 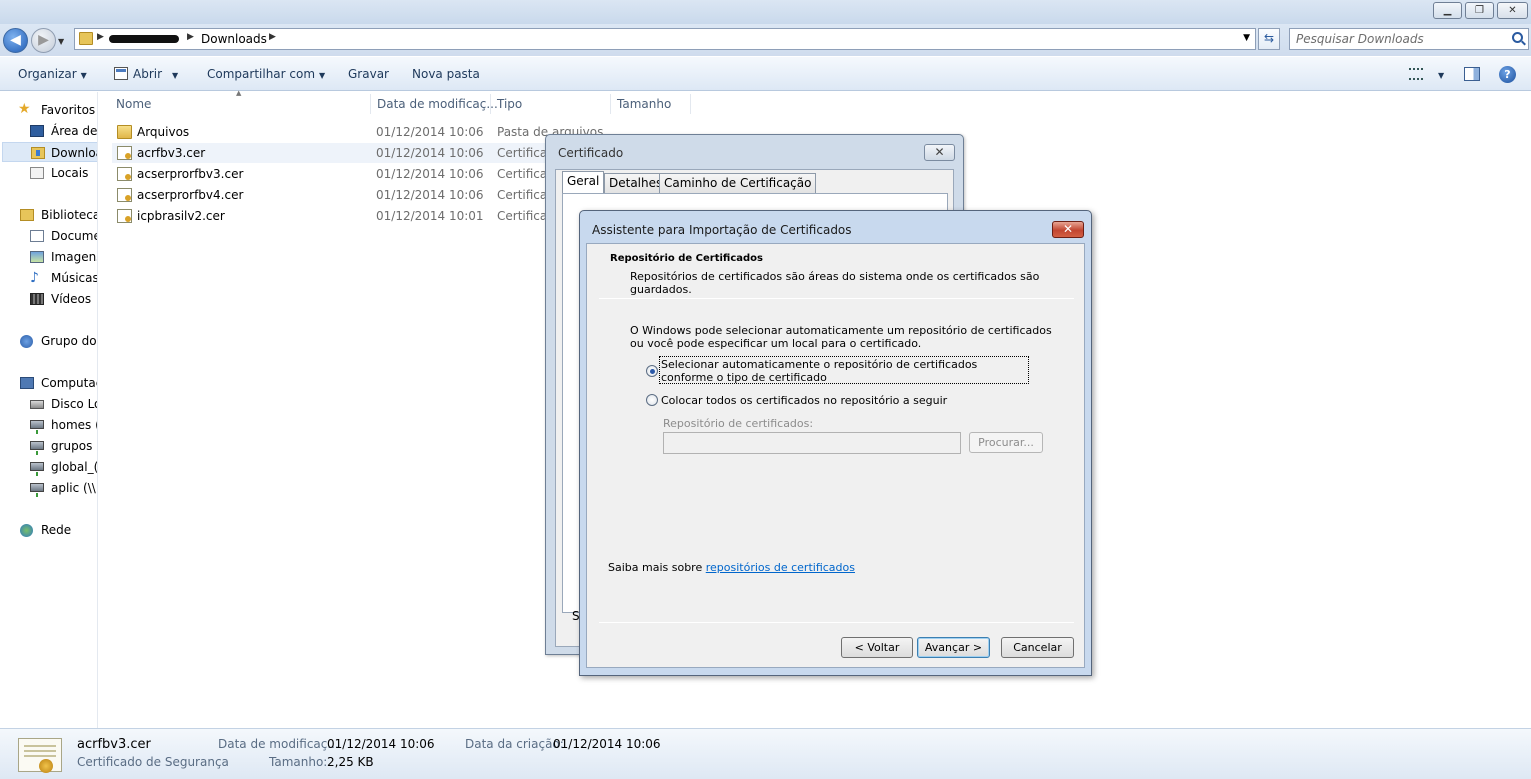 I want to click on maximize-button: ❐, so click(x=1479, y=10).